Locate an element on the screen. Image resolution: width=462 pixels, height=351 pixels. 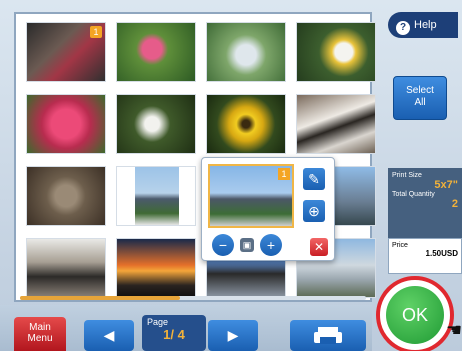
cursor-icon: ☚ is located at coordinates (454, 330).